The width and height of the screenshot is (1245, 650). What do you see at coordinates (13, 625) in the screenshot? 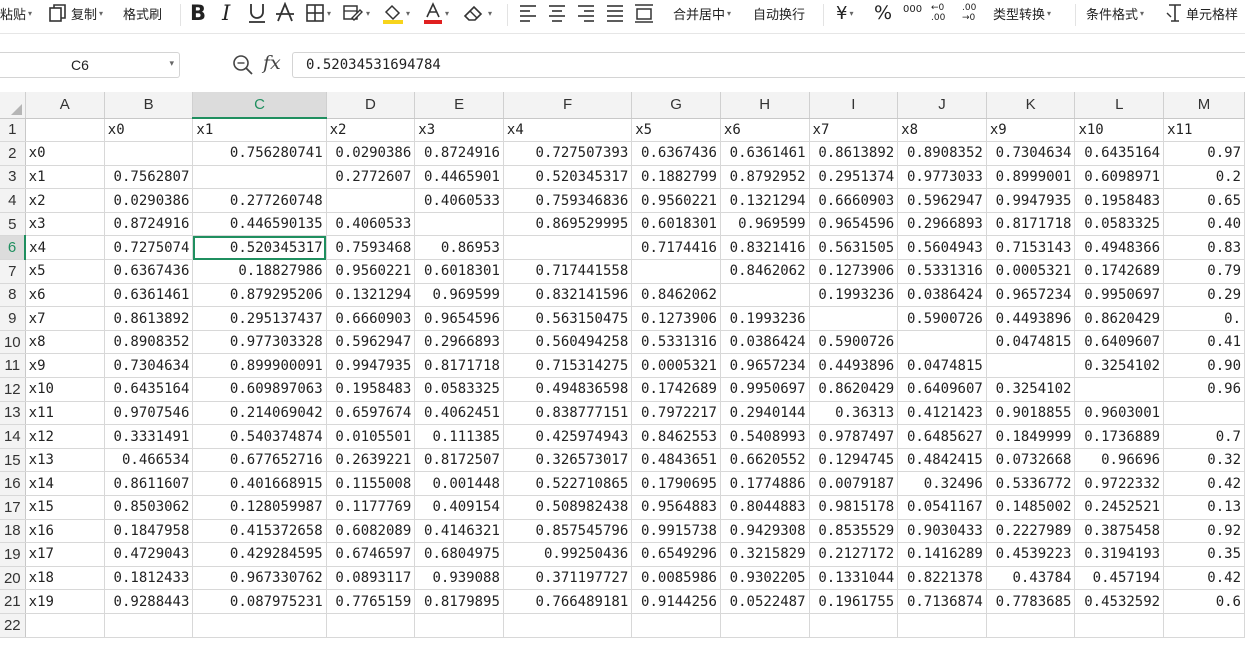
I see `row-header-22: 22` at bounding box center [13, 625].